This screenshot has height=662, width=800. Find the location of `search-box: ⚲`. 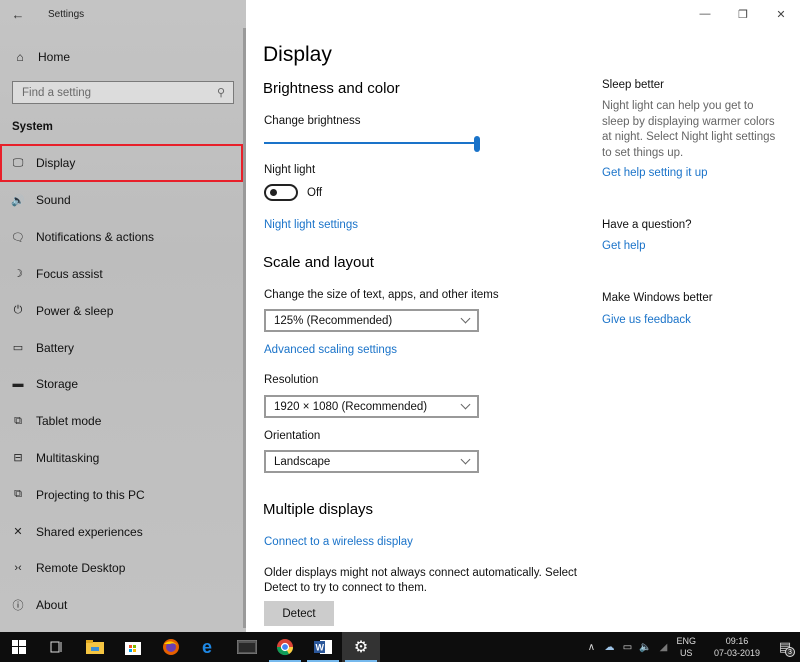

search-box: ⚲ is located at coordinates (123, 92).